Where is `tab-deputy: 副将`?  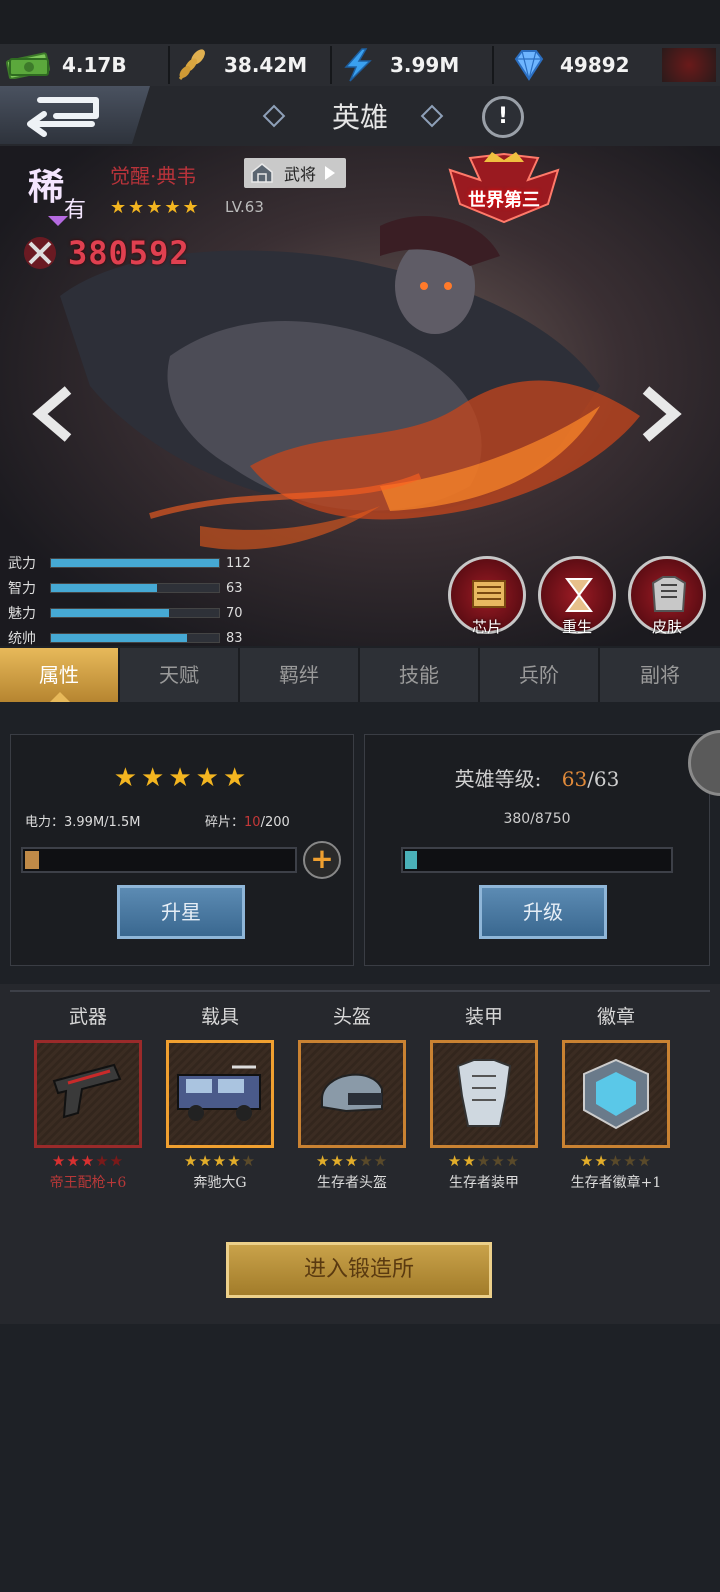
tab-deputy: 副将 is located at coordinates (660, 675).